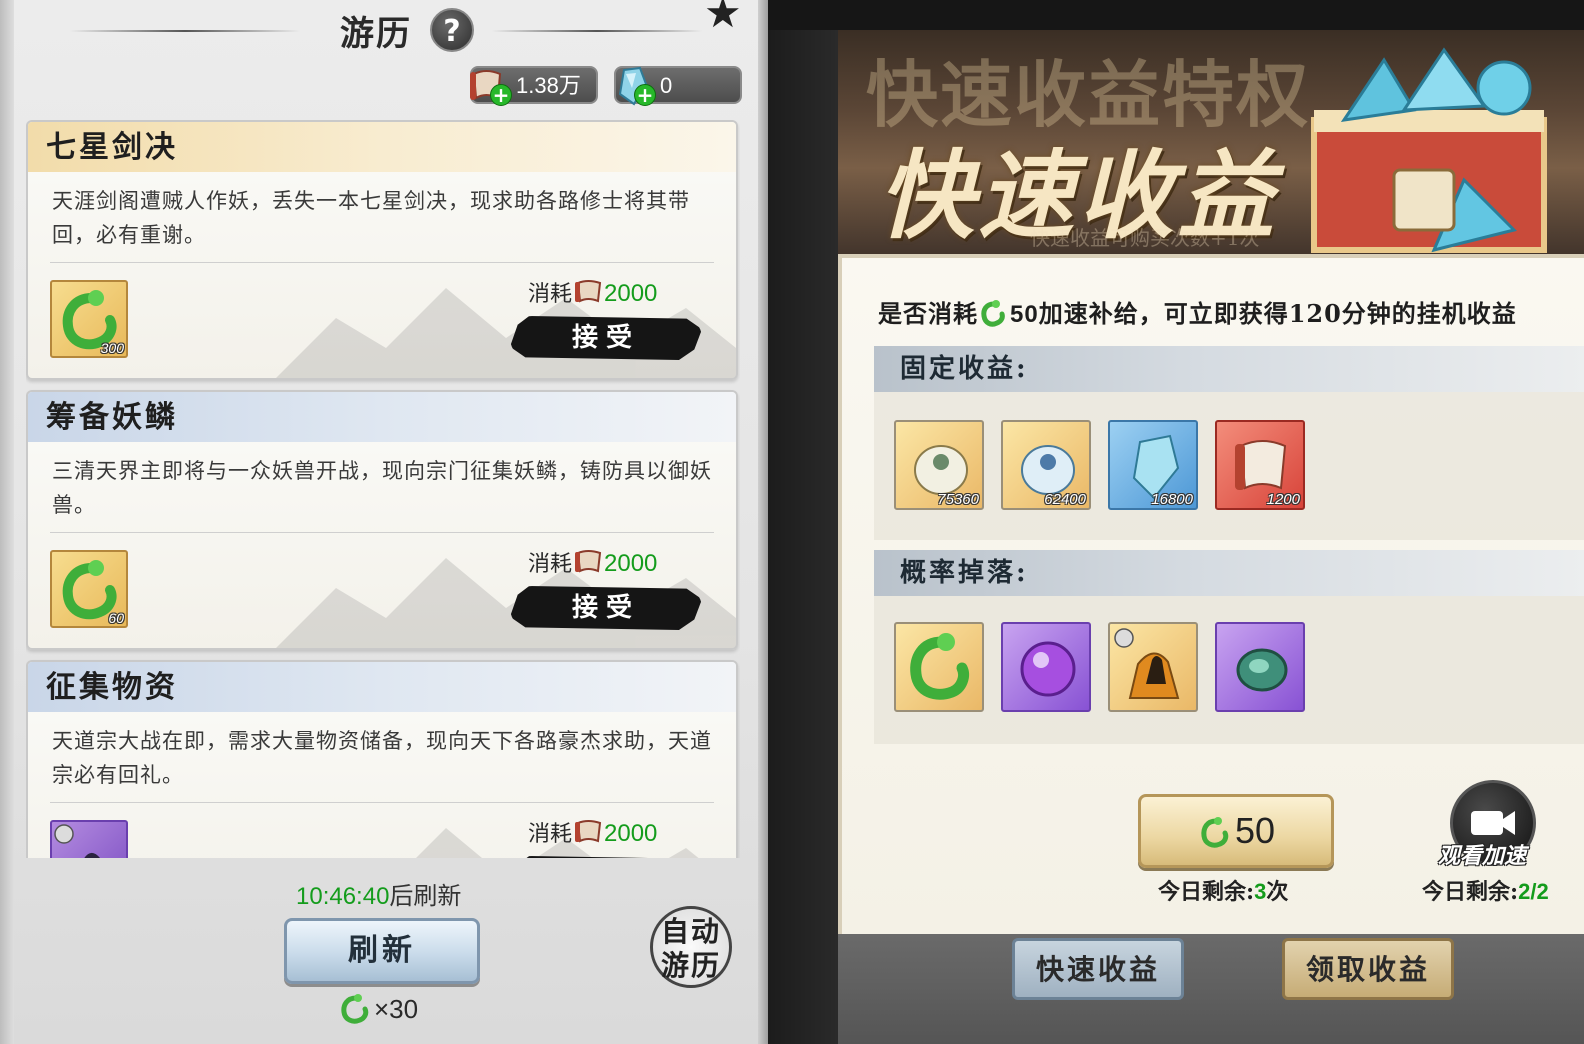 Image resolution: width=1584 pixels, height=1044 pixels. I want to click on refresh-time-value: 10:46:40, so click(343, 896).